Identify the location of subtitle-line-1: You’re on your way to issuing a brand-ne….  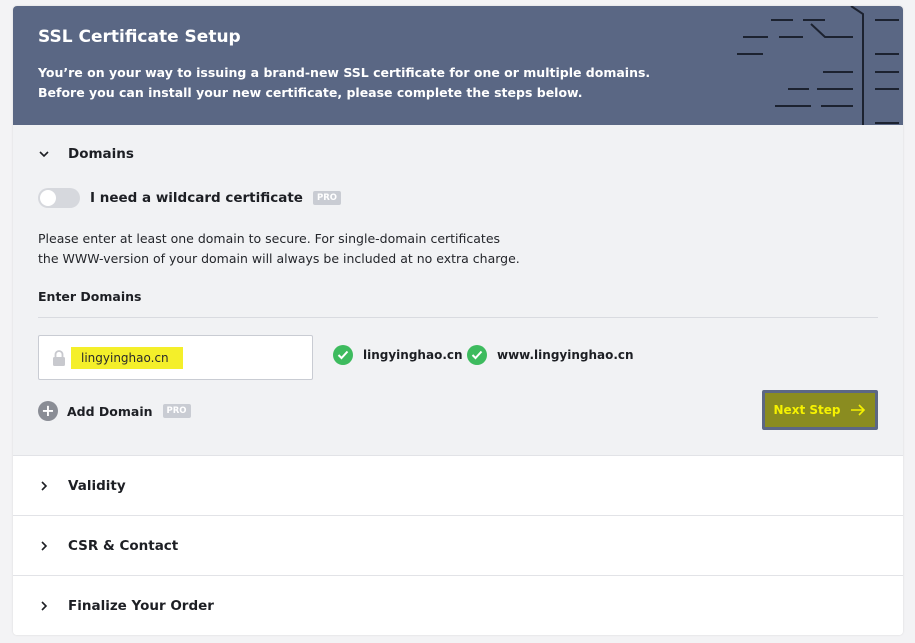
(344, 72).